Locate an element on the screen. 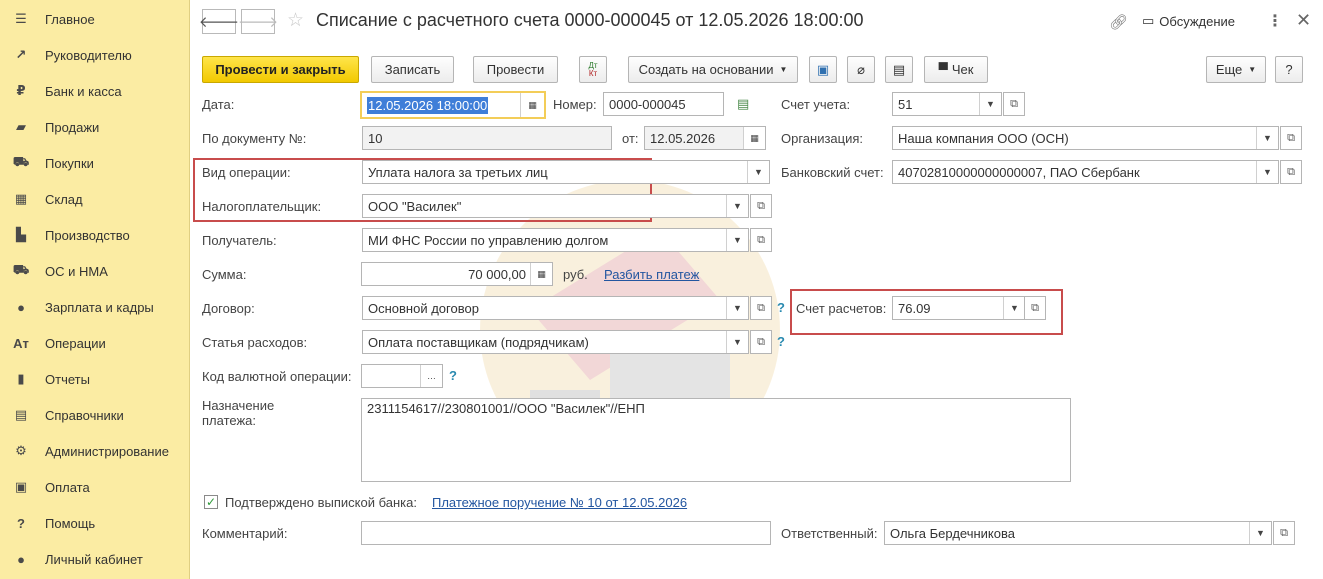  account-field: 51 ▼ is located at coordinates (947, 104).